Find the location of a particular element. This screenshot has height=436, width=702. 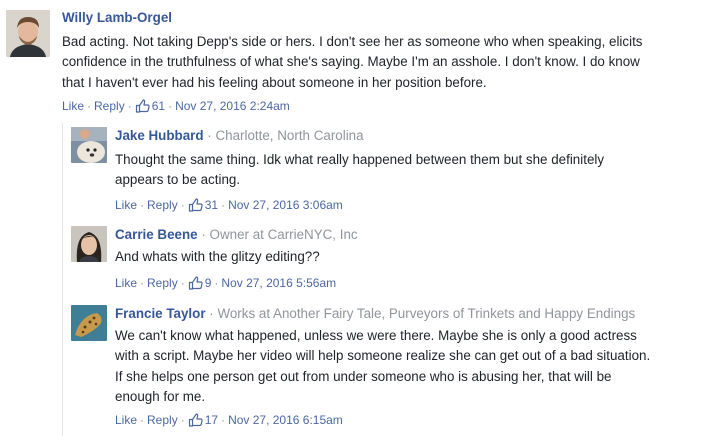

comment-actions: Like · Reply · 61 · Nov 27, 2016 2:24am is located at coordinates (176, 106).